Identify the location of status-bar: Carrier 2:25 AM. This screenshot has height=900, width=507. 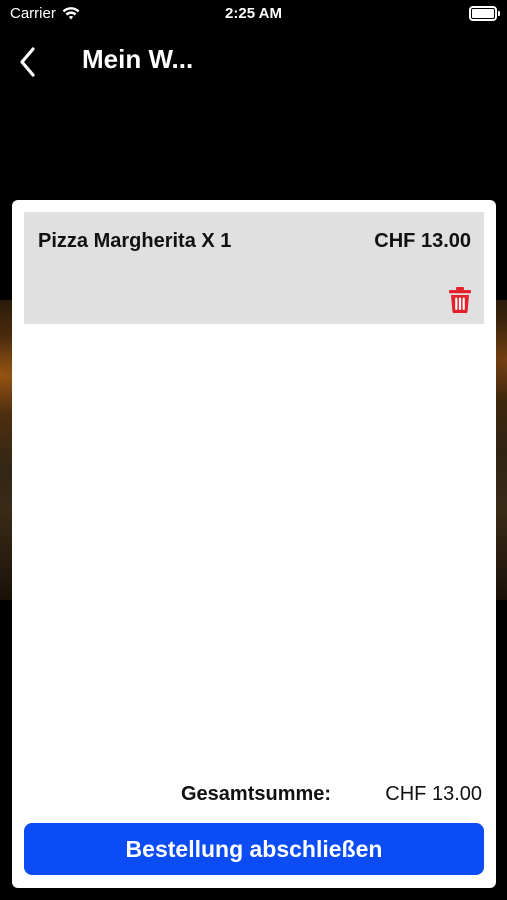
(253, 14).